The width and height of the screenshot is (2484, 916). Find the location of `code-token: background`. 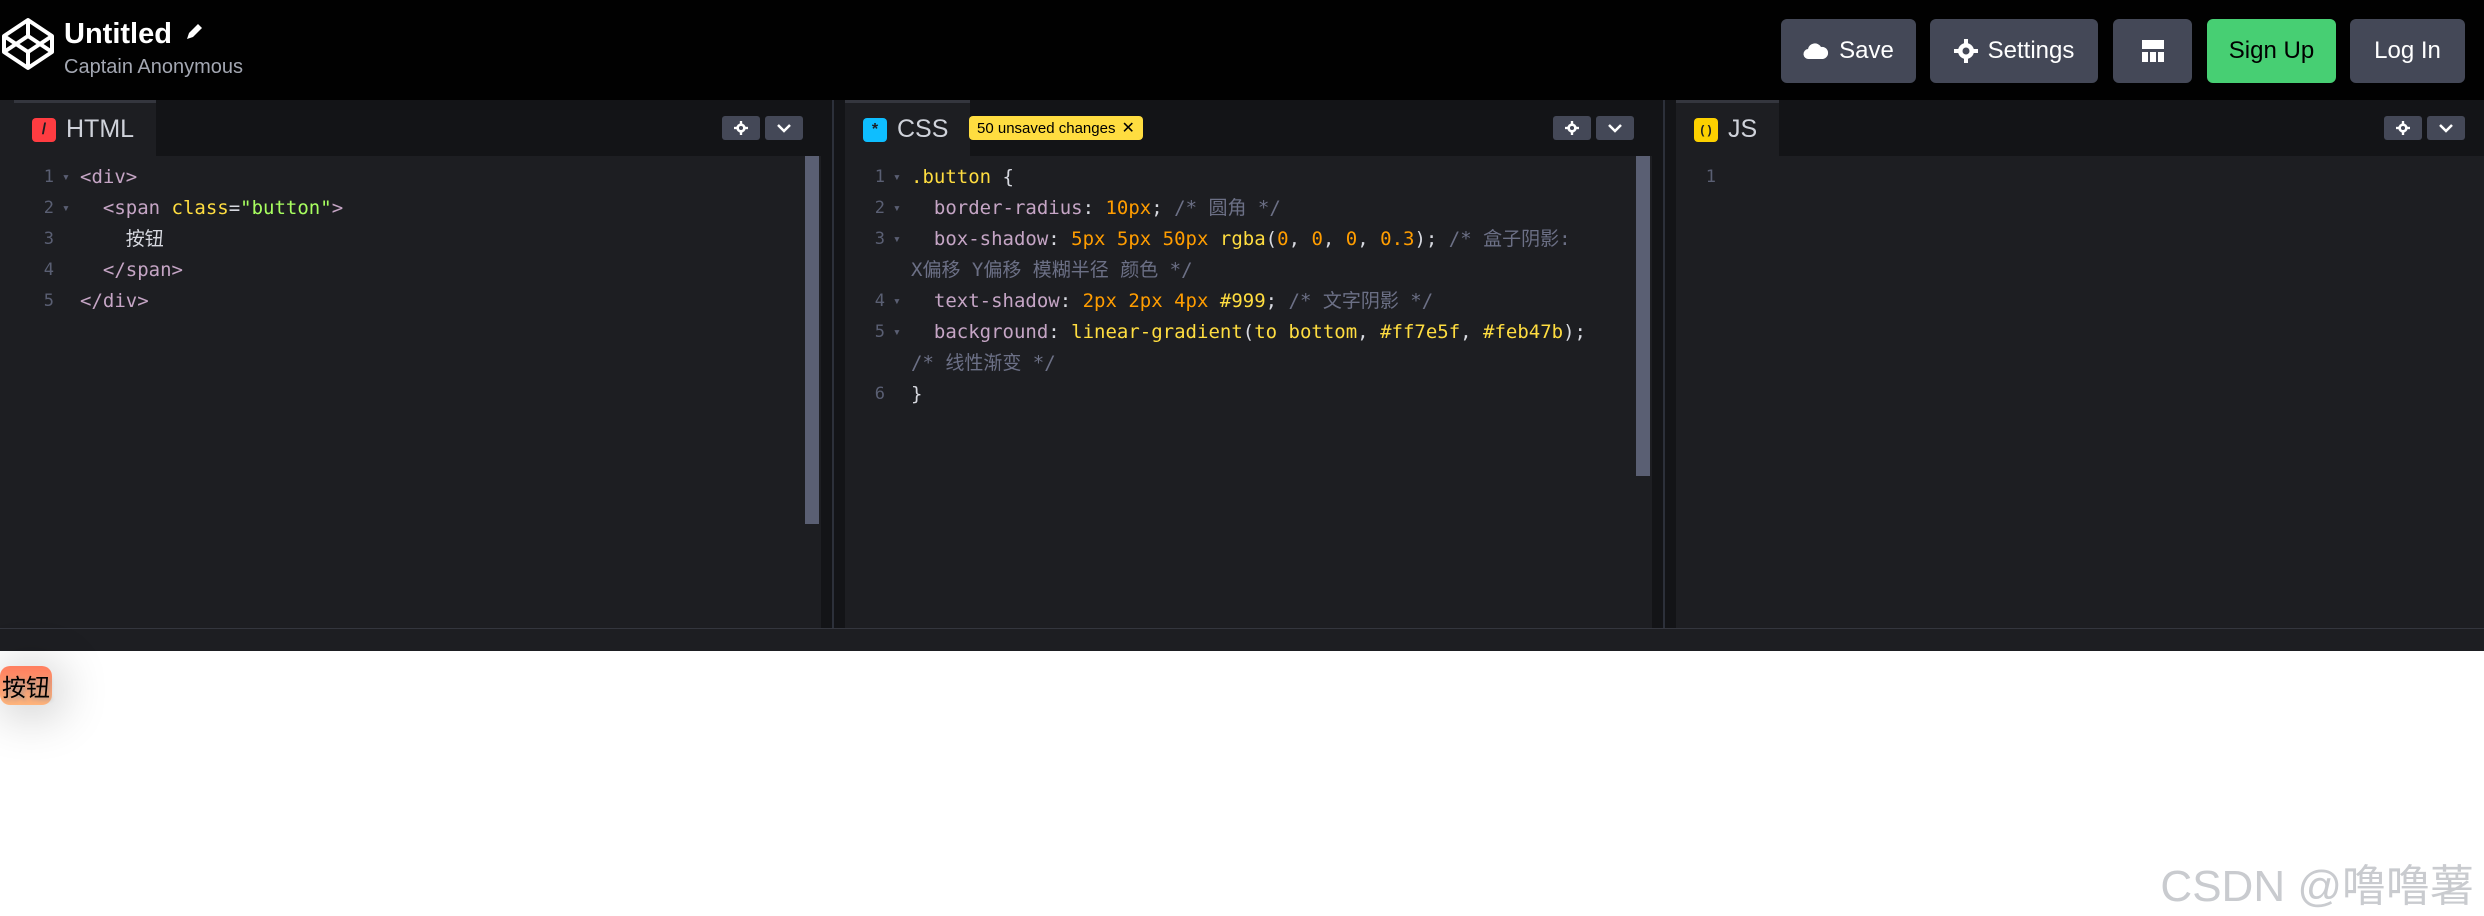

code-token: background is located at coordinates (980, 332).